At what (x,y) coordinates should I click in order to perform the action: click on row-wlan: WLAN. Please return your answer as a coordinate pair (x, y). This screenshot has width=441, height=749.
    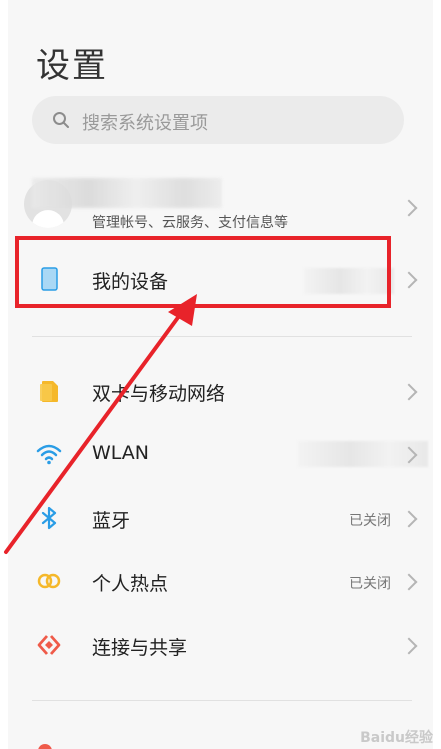
    Looking at the image, I should click on (220, 455).